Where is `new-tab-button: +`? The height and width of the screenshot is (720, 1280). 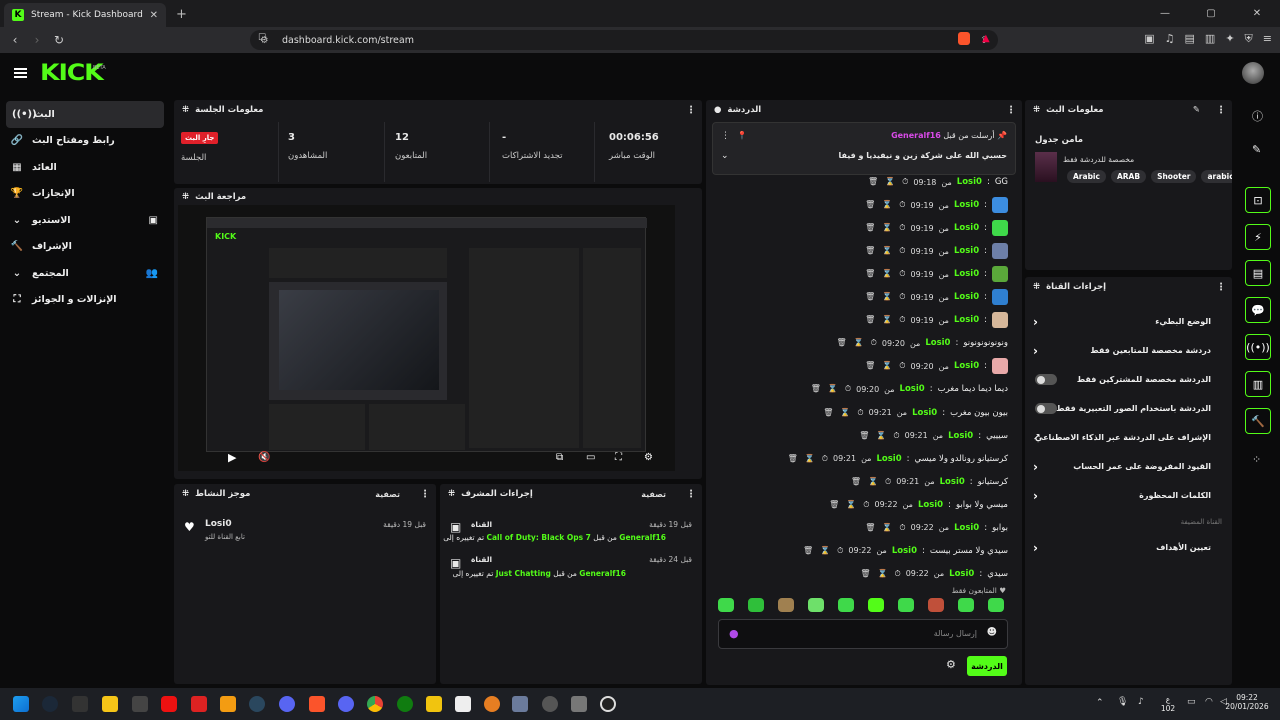 new-tab-button: + is located at coordinates (181, 14).